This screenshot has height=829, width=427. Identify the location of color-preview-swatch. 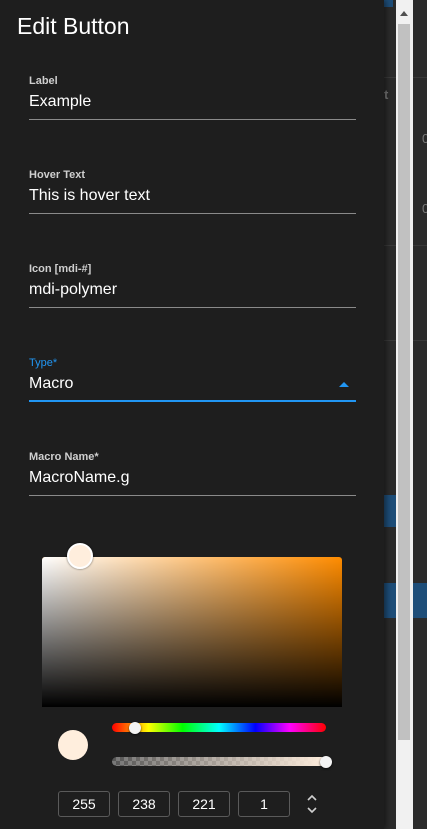
(73, 745).